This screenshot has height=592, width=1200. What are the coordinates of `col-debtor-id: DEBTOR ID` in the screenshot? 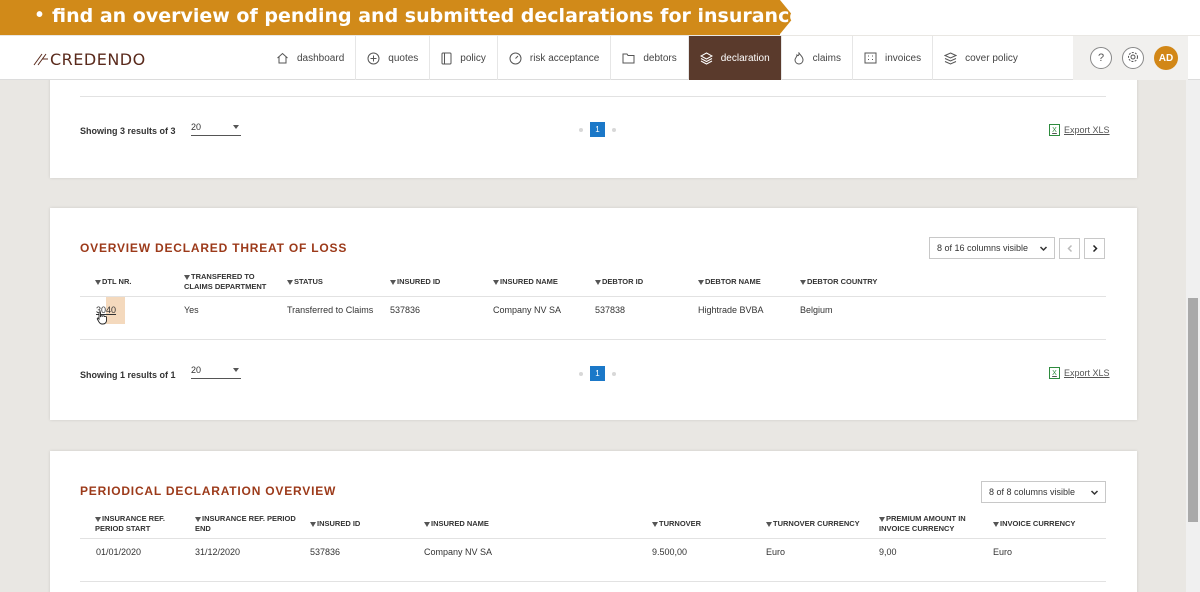 It's located at (640, 282).